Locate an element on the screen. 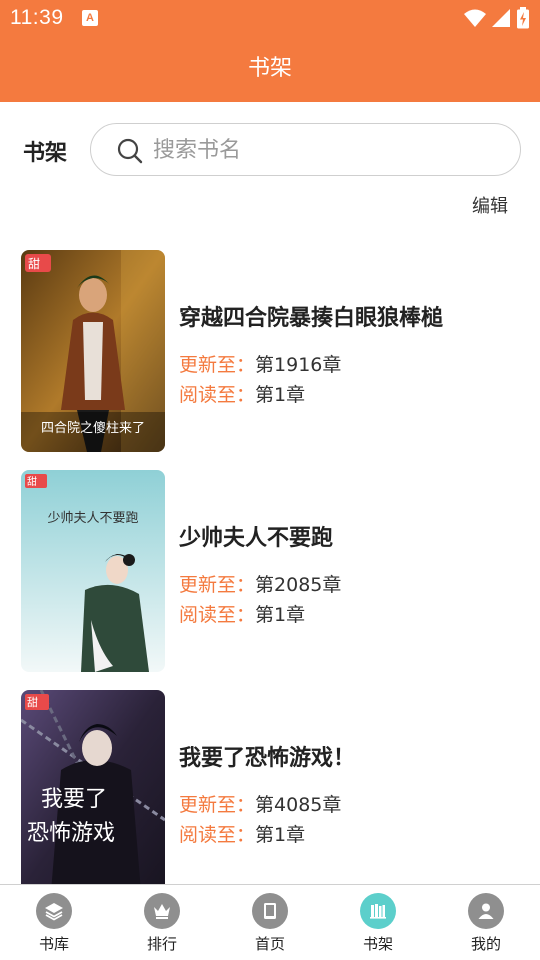 The image size is (540, 960). tab-library: 书库 is located at coordinates (54, 922).